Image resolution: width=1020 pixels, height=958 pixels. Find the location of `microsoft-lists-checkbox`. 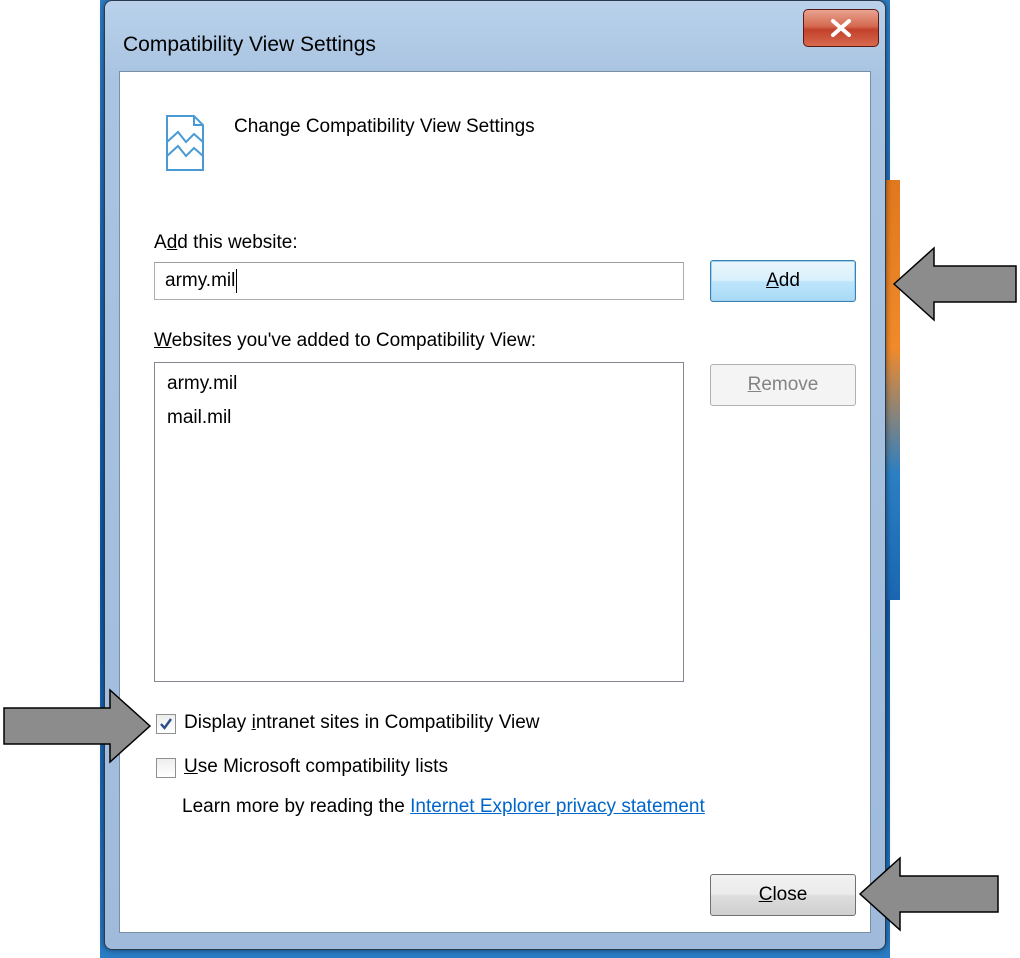

microsoft-lists-checkbox is located at coordinates (166, 768).